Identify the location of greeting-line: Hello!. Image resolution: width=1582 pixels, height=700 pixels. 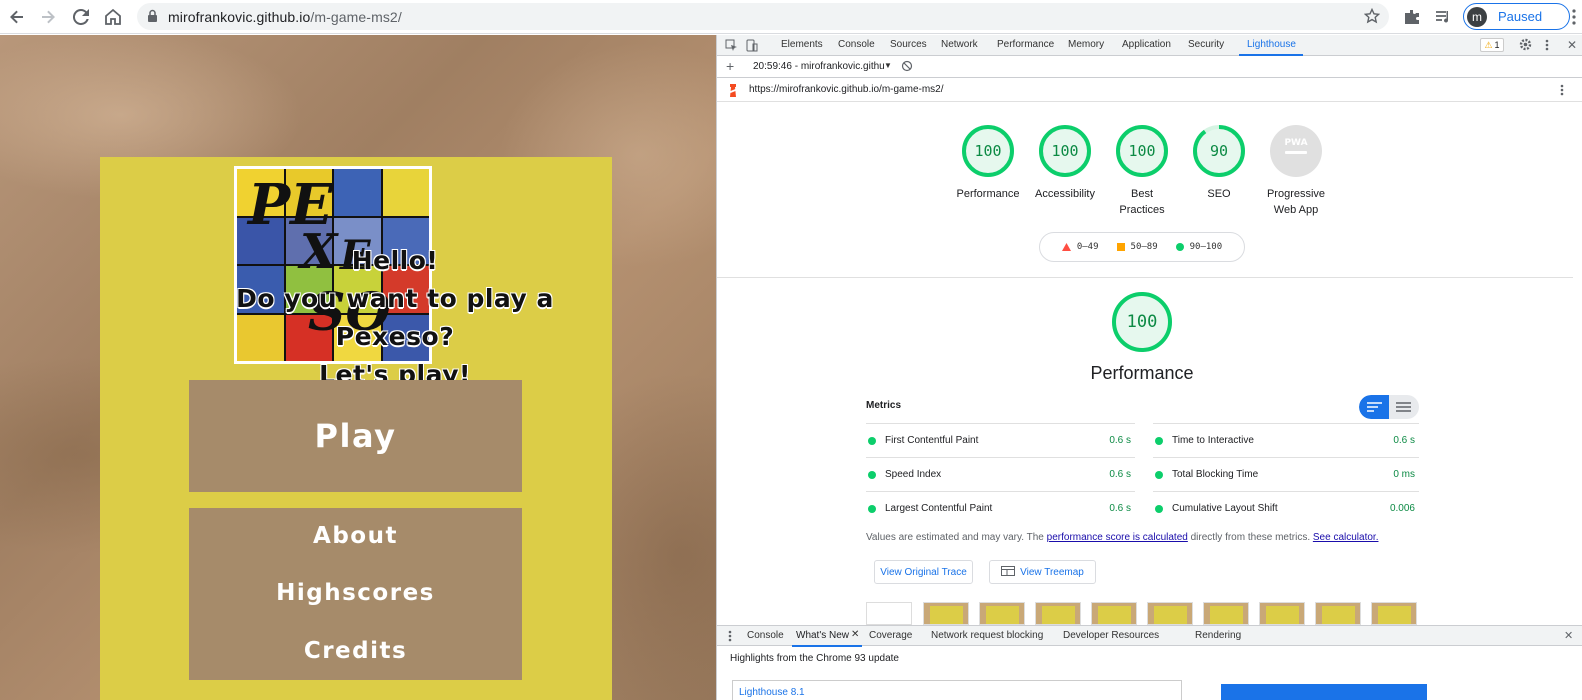
(395, 260).